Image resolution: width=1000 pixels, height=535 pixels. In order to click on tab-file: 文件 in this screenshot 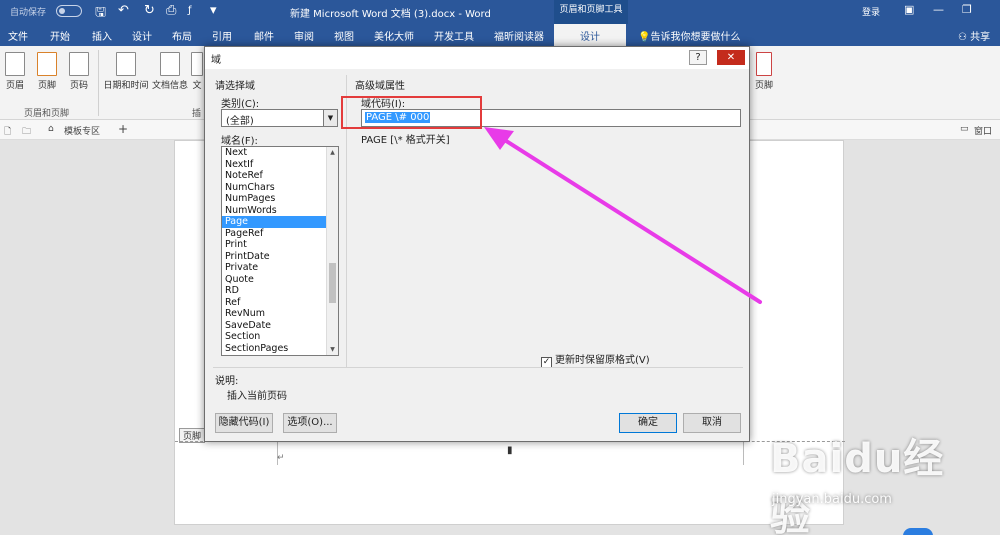, I will do `click(18, 35)`.